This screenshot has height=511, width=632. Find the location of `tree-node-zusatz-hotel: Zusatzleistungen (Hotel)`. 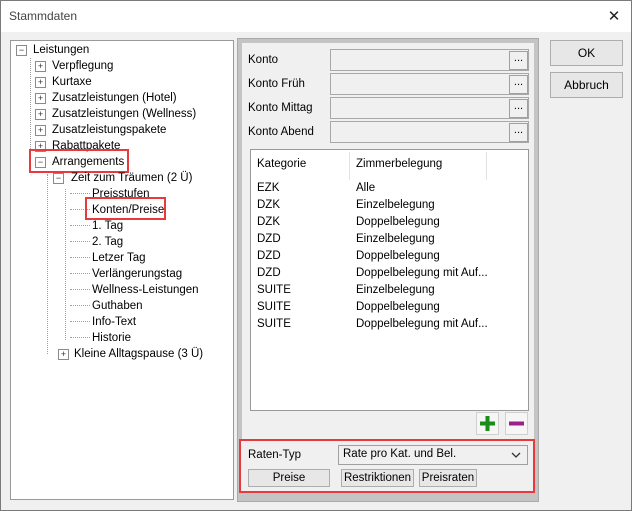

tree-node-zusatz-hotel: Zusatzleistungen (Hotel) is located at coordinates (114, 98).